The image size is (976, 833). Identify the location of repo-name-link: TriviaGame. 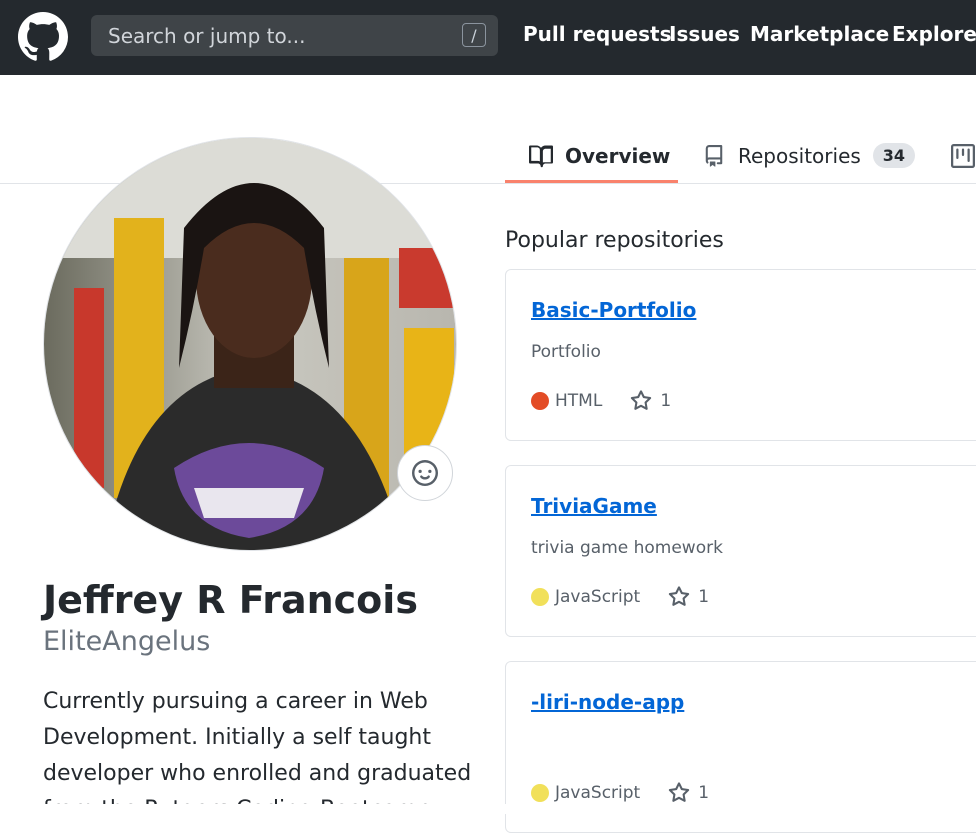
(594, 506).